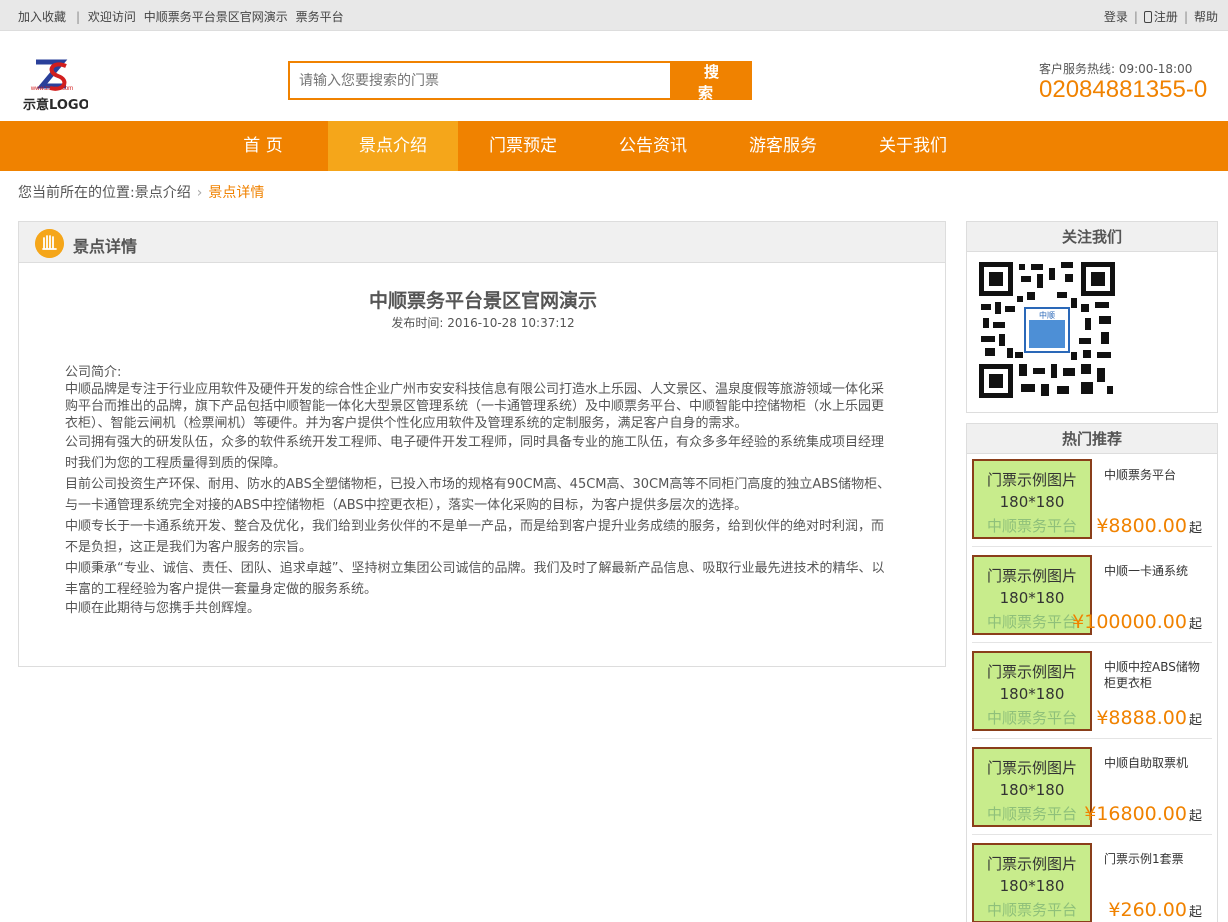 Image resolution: width=1228 pixels, height=922 pixels. I want to click on item-name: 中顺票务平台, so click(1157, 475).